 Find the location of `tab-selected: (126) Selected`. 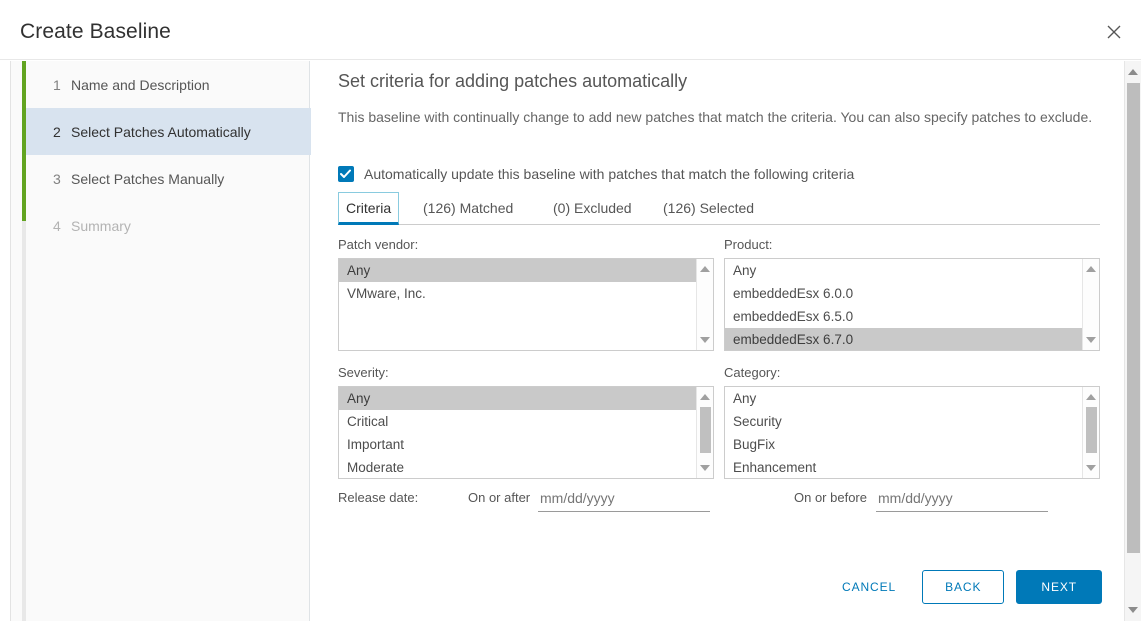

tab-selected: (126) Selected is located at coordinates (708, 208).